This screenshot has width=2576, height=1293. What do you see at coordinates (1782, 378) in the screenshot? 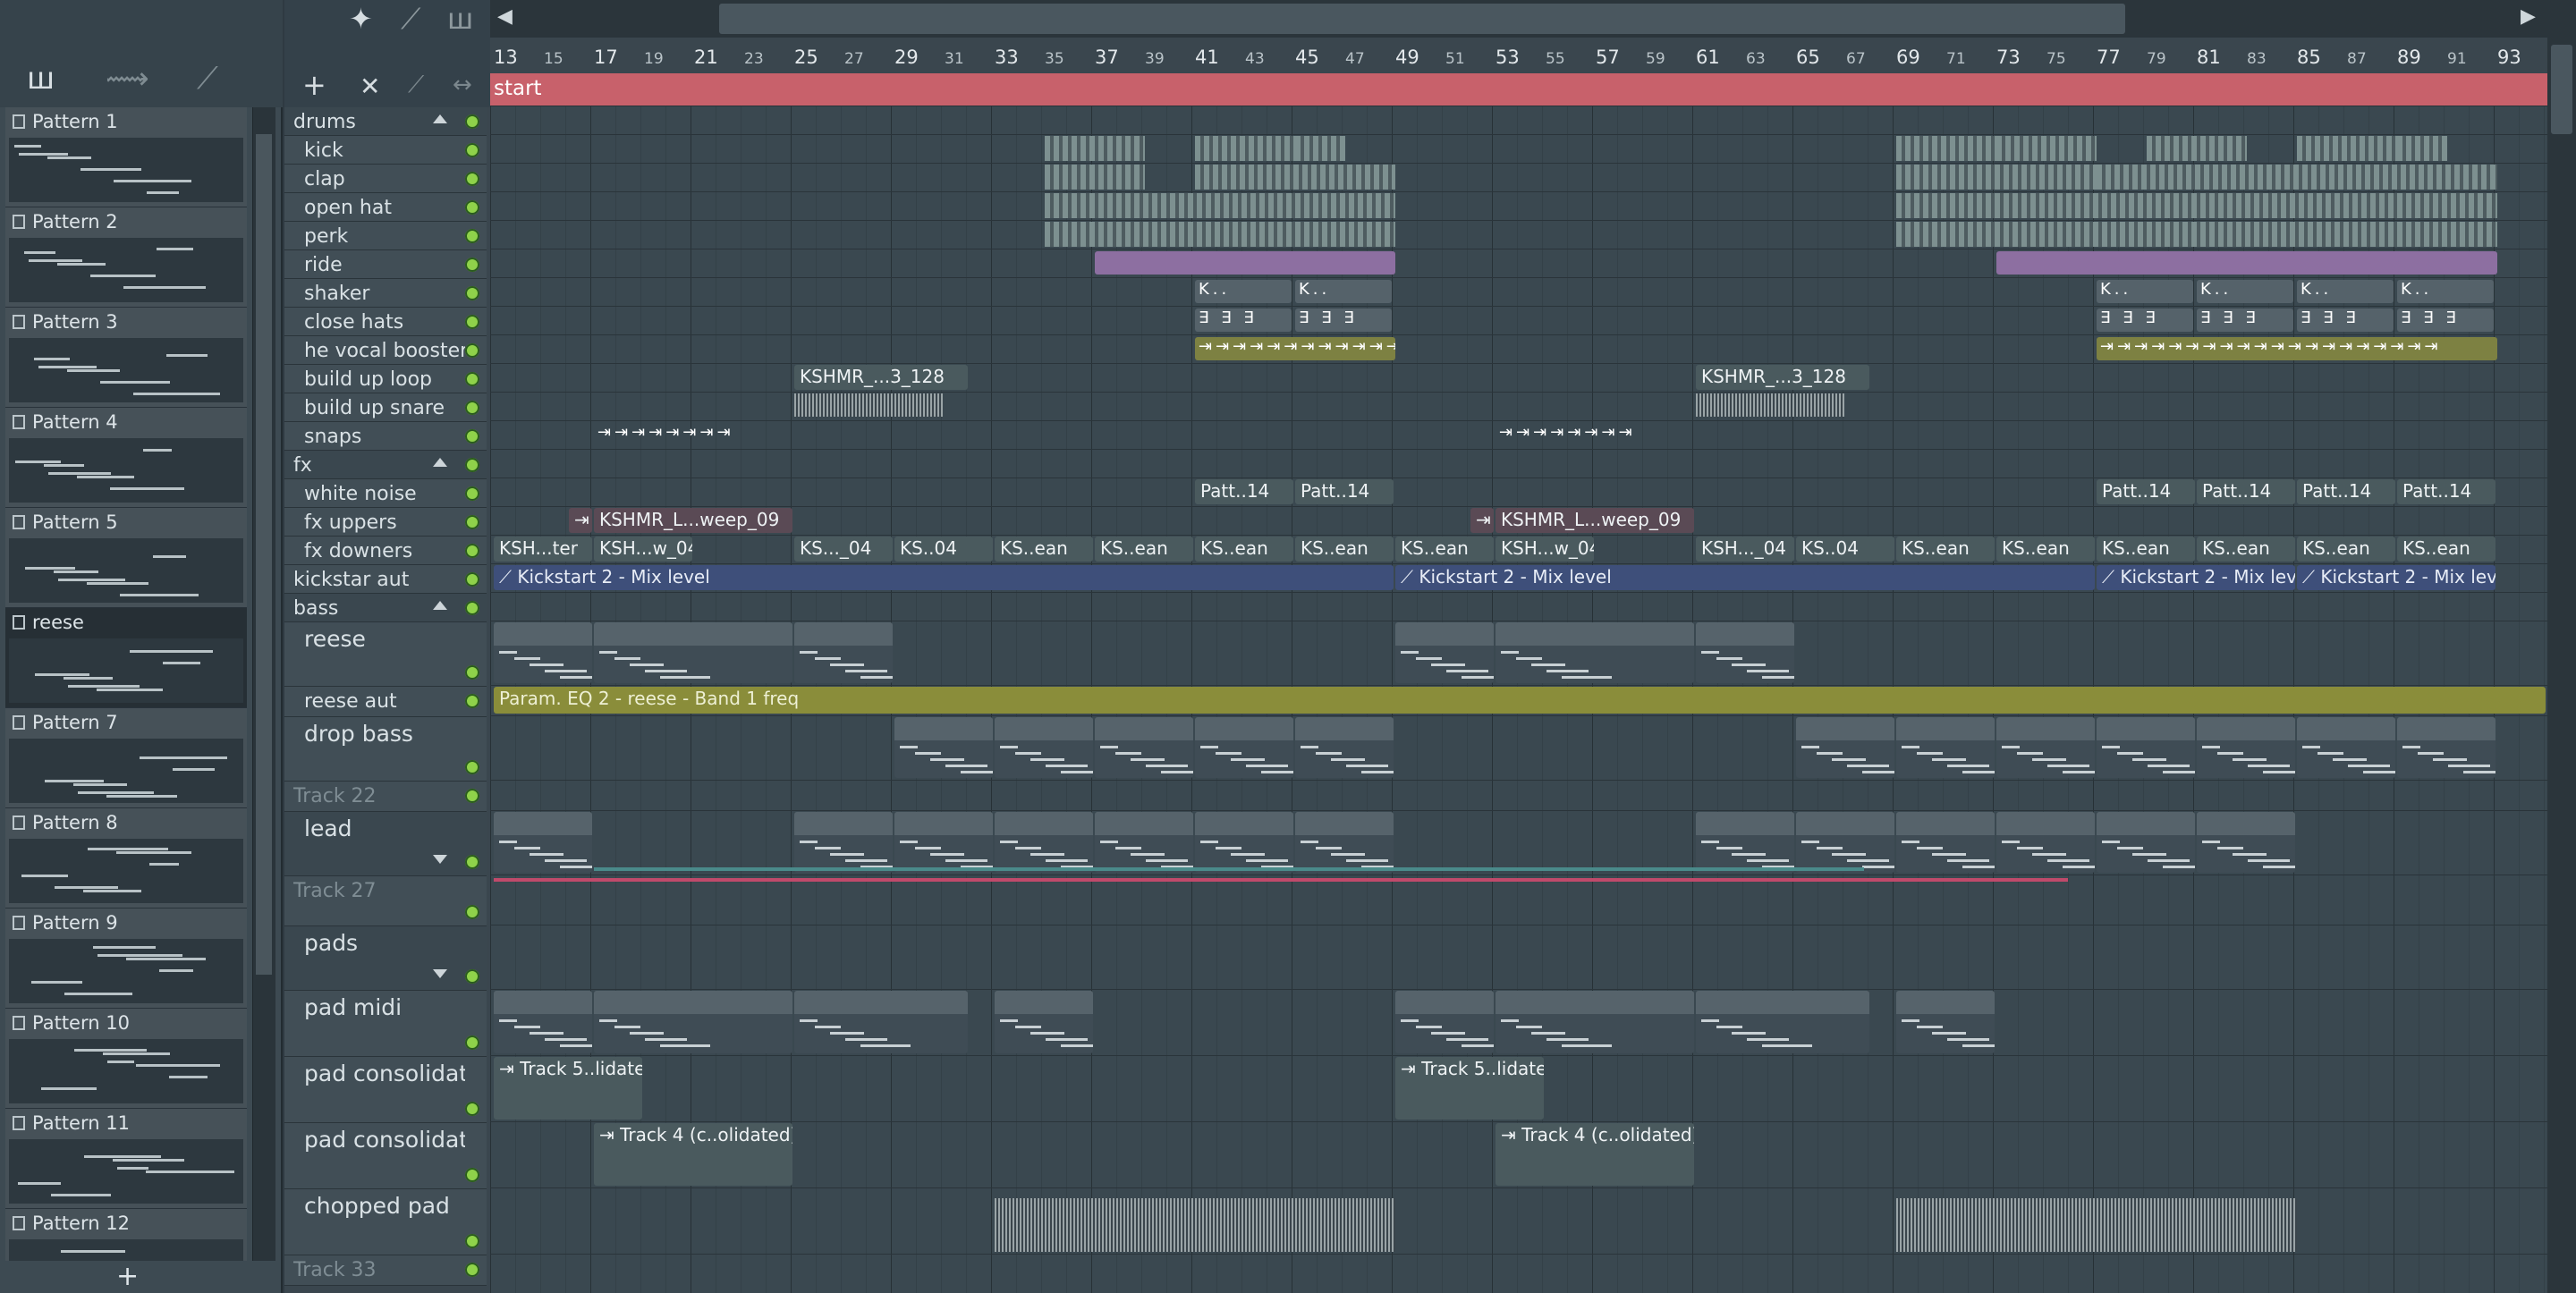
I see `clip: KSHMR_...3_128` at bounding box center [1782, 378].